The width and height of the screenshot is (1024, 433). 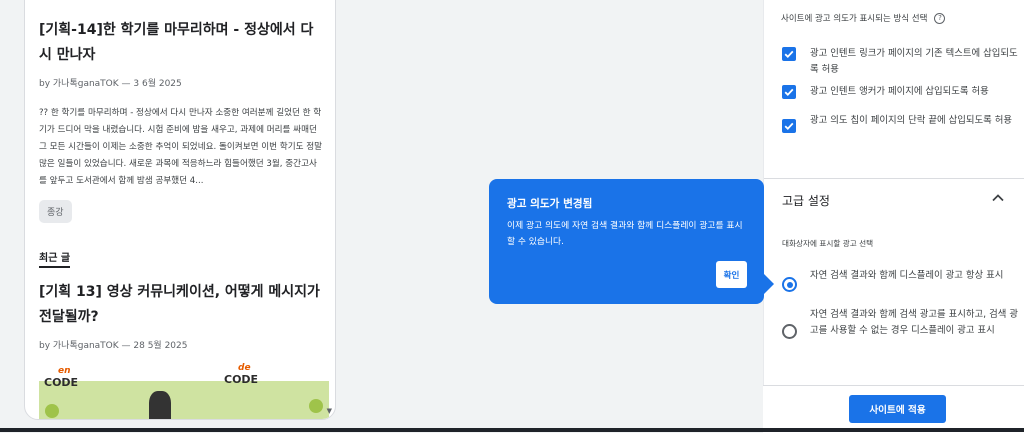 I want to click on post-meta-2: by 가나톡ganaTOK — 28 5월 2025, so click(x=113, y=346).